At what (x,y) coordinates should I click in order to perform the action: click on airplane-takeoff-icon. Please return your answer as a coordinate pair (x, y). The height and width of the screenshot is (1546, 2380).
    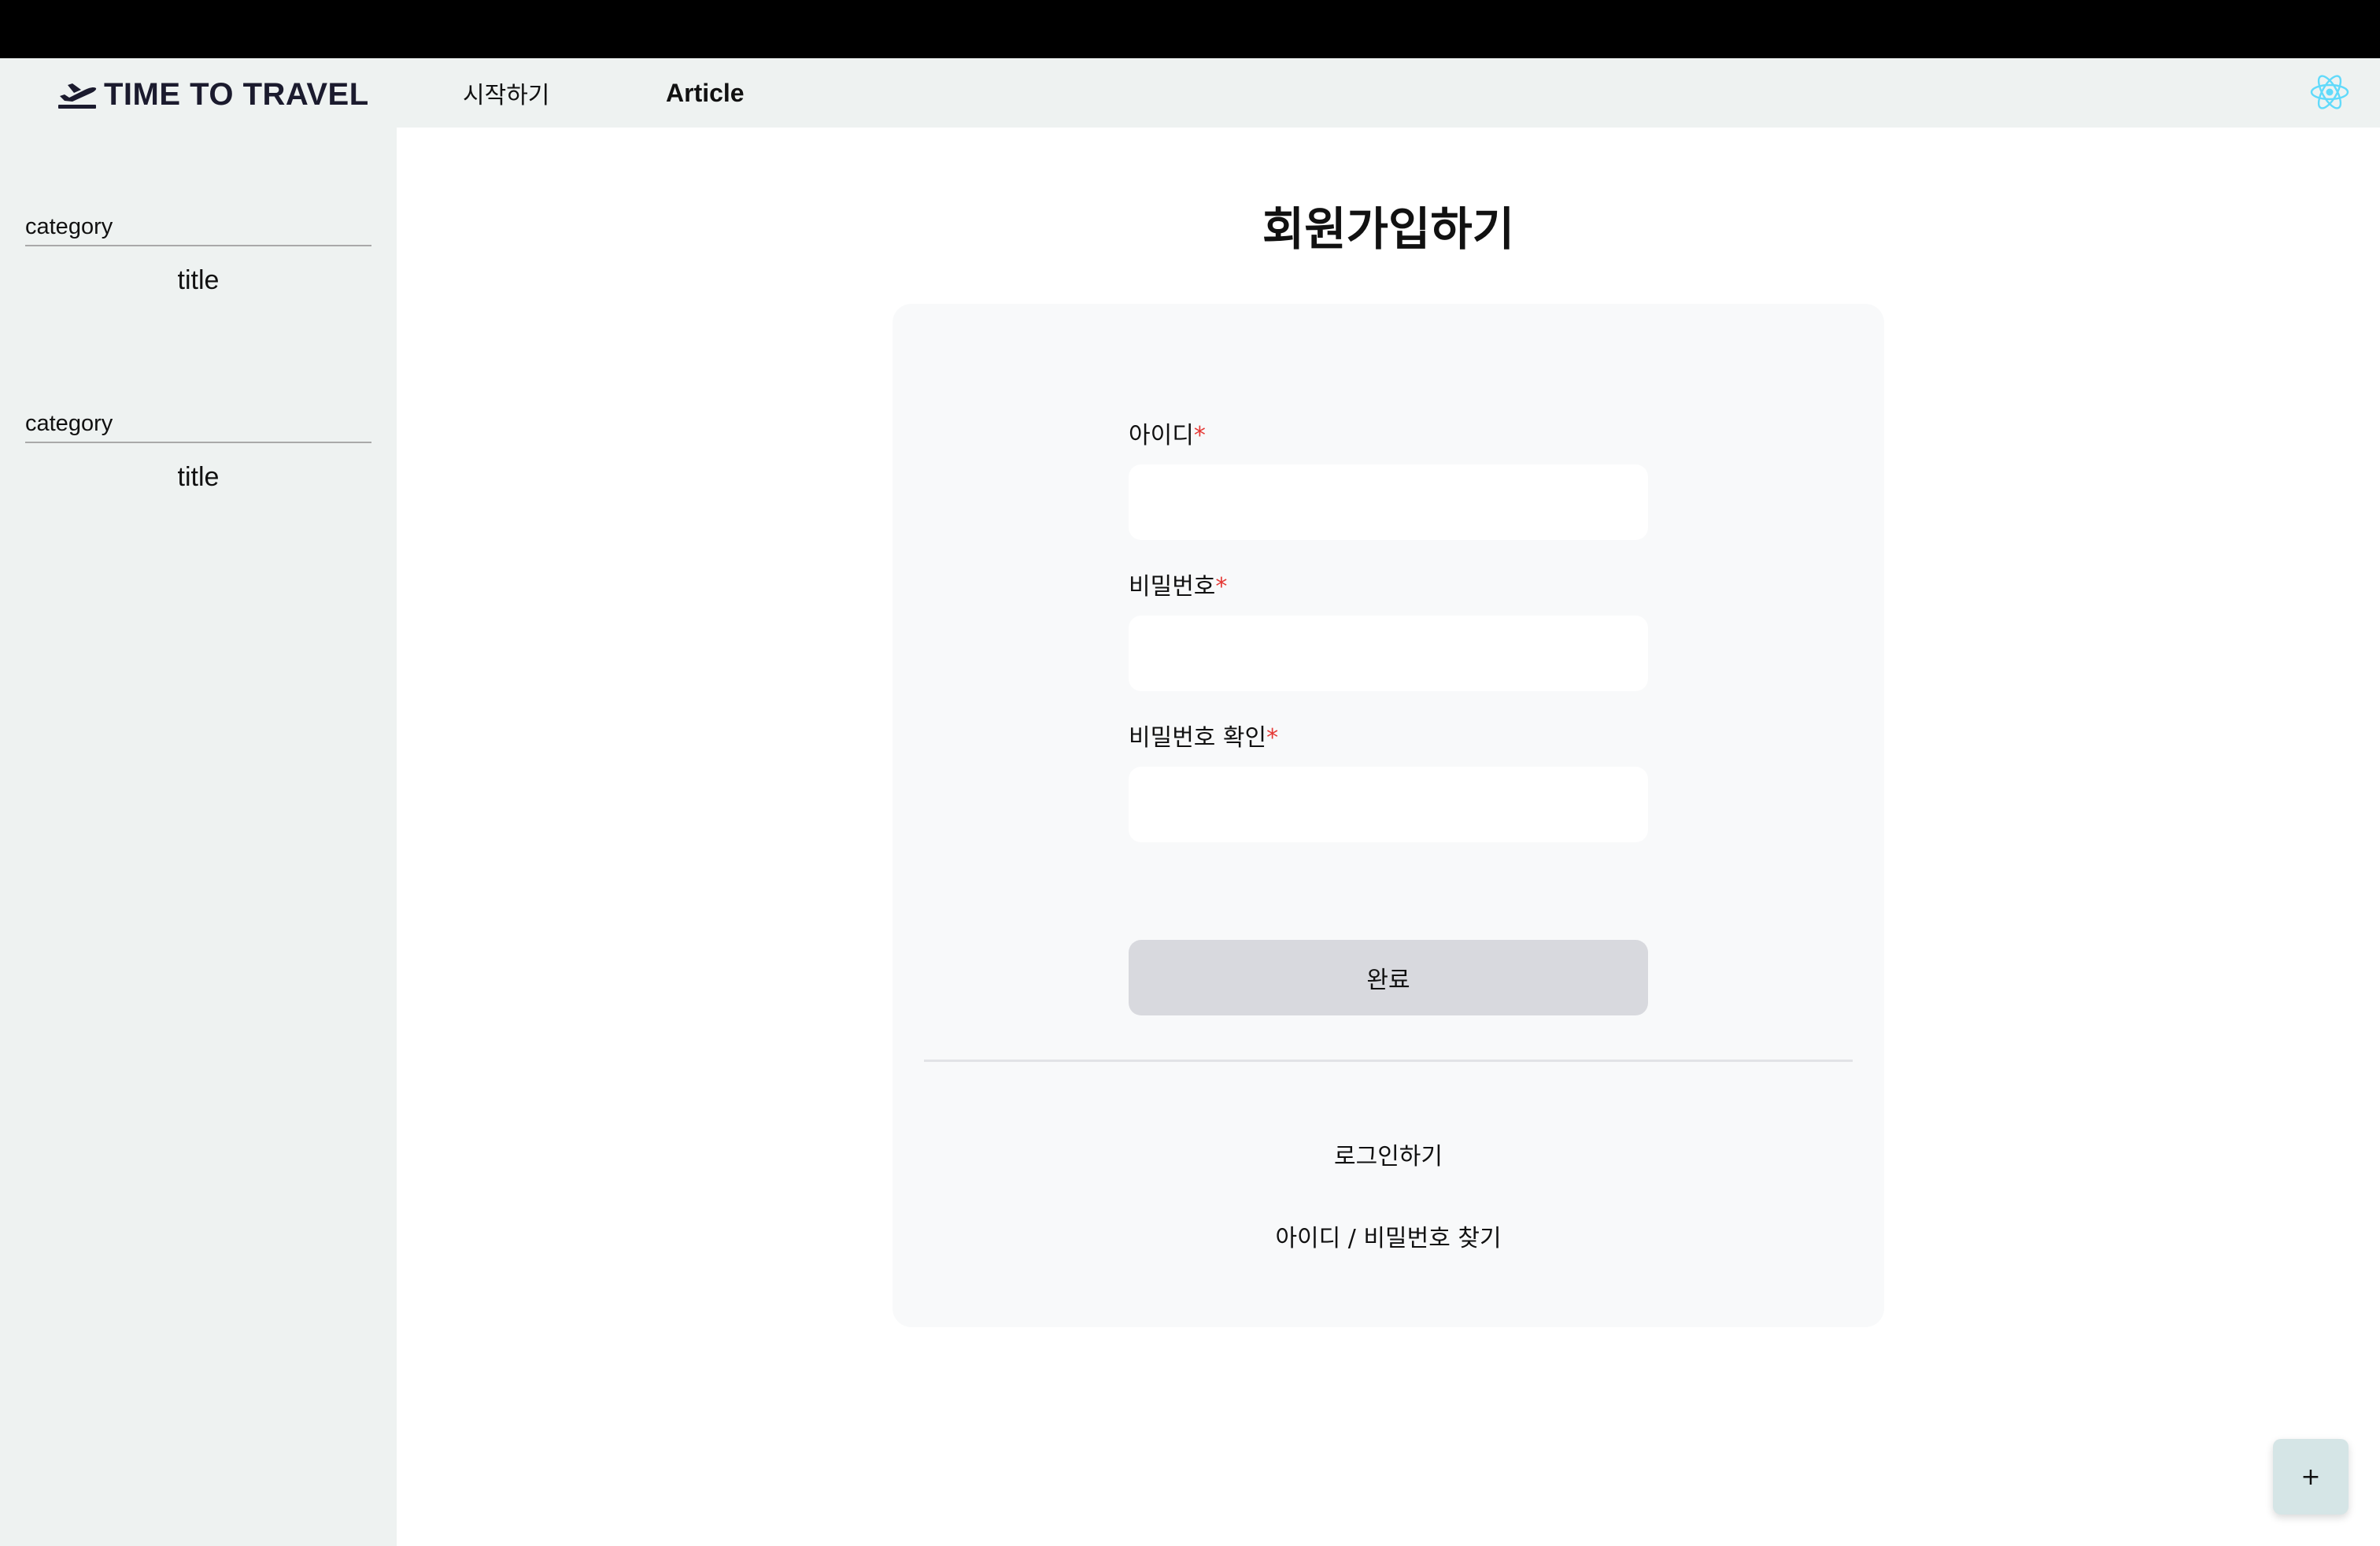
    Looking at the image, I should click on (77, 95).